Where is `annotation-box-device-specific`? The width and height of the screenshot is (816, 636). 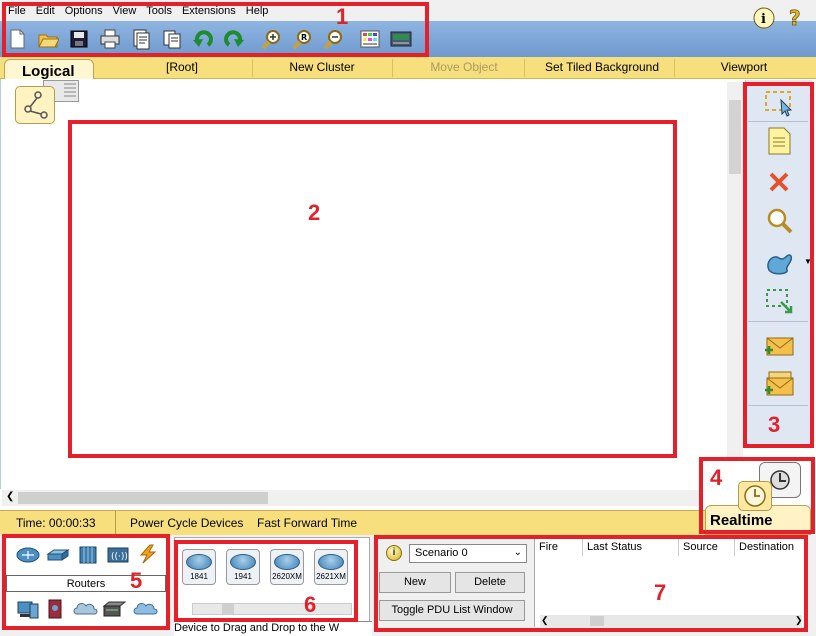
annotation-box-device-specific is located at coordinates (266, 581).